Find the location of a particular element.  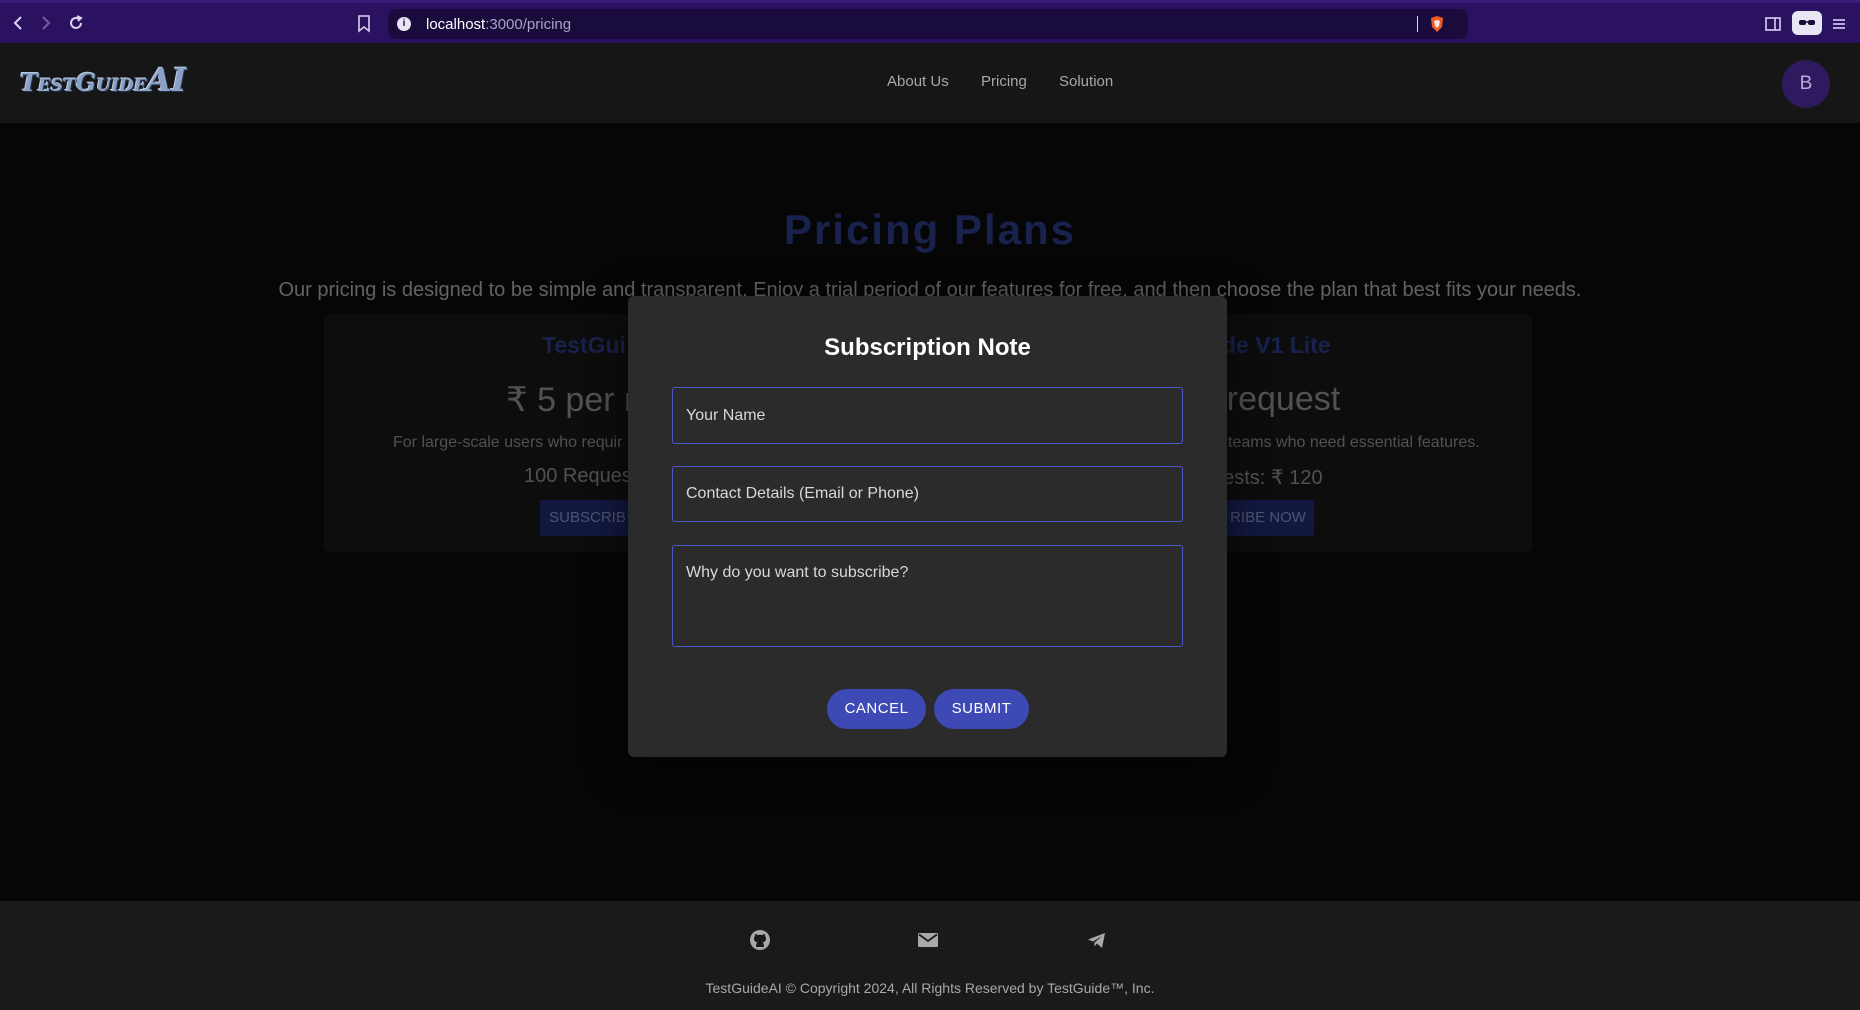

subscription-modal: Subscription Note CANCEL SUBMIT is located at coordinates (927, 526).